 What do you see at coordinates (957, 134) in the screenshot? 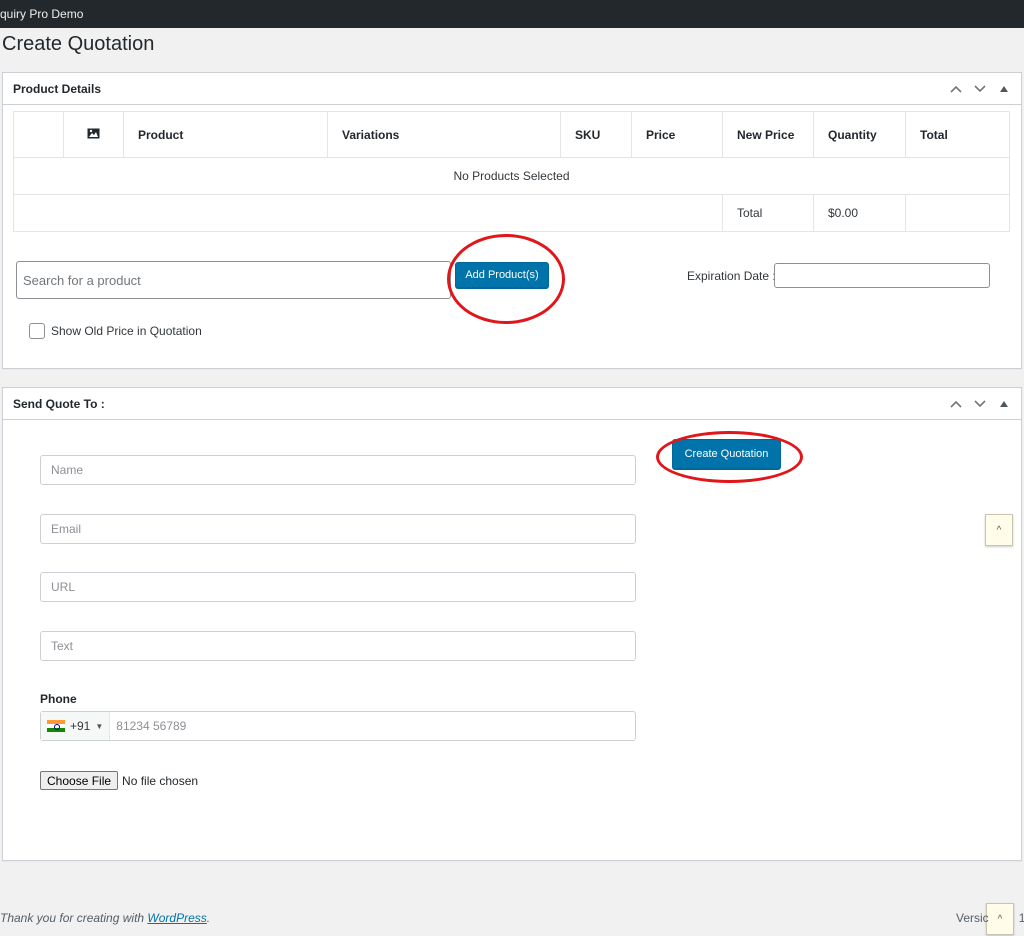
I see `column-header-total: Total` at bounding box center [957, 134].